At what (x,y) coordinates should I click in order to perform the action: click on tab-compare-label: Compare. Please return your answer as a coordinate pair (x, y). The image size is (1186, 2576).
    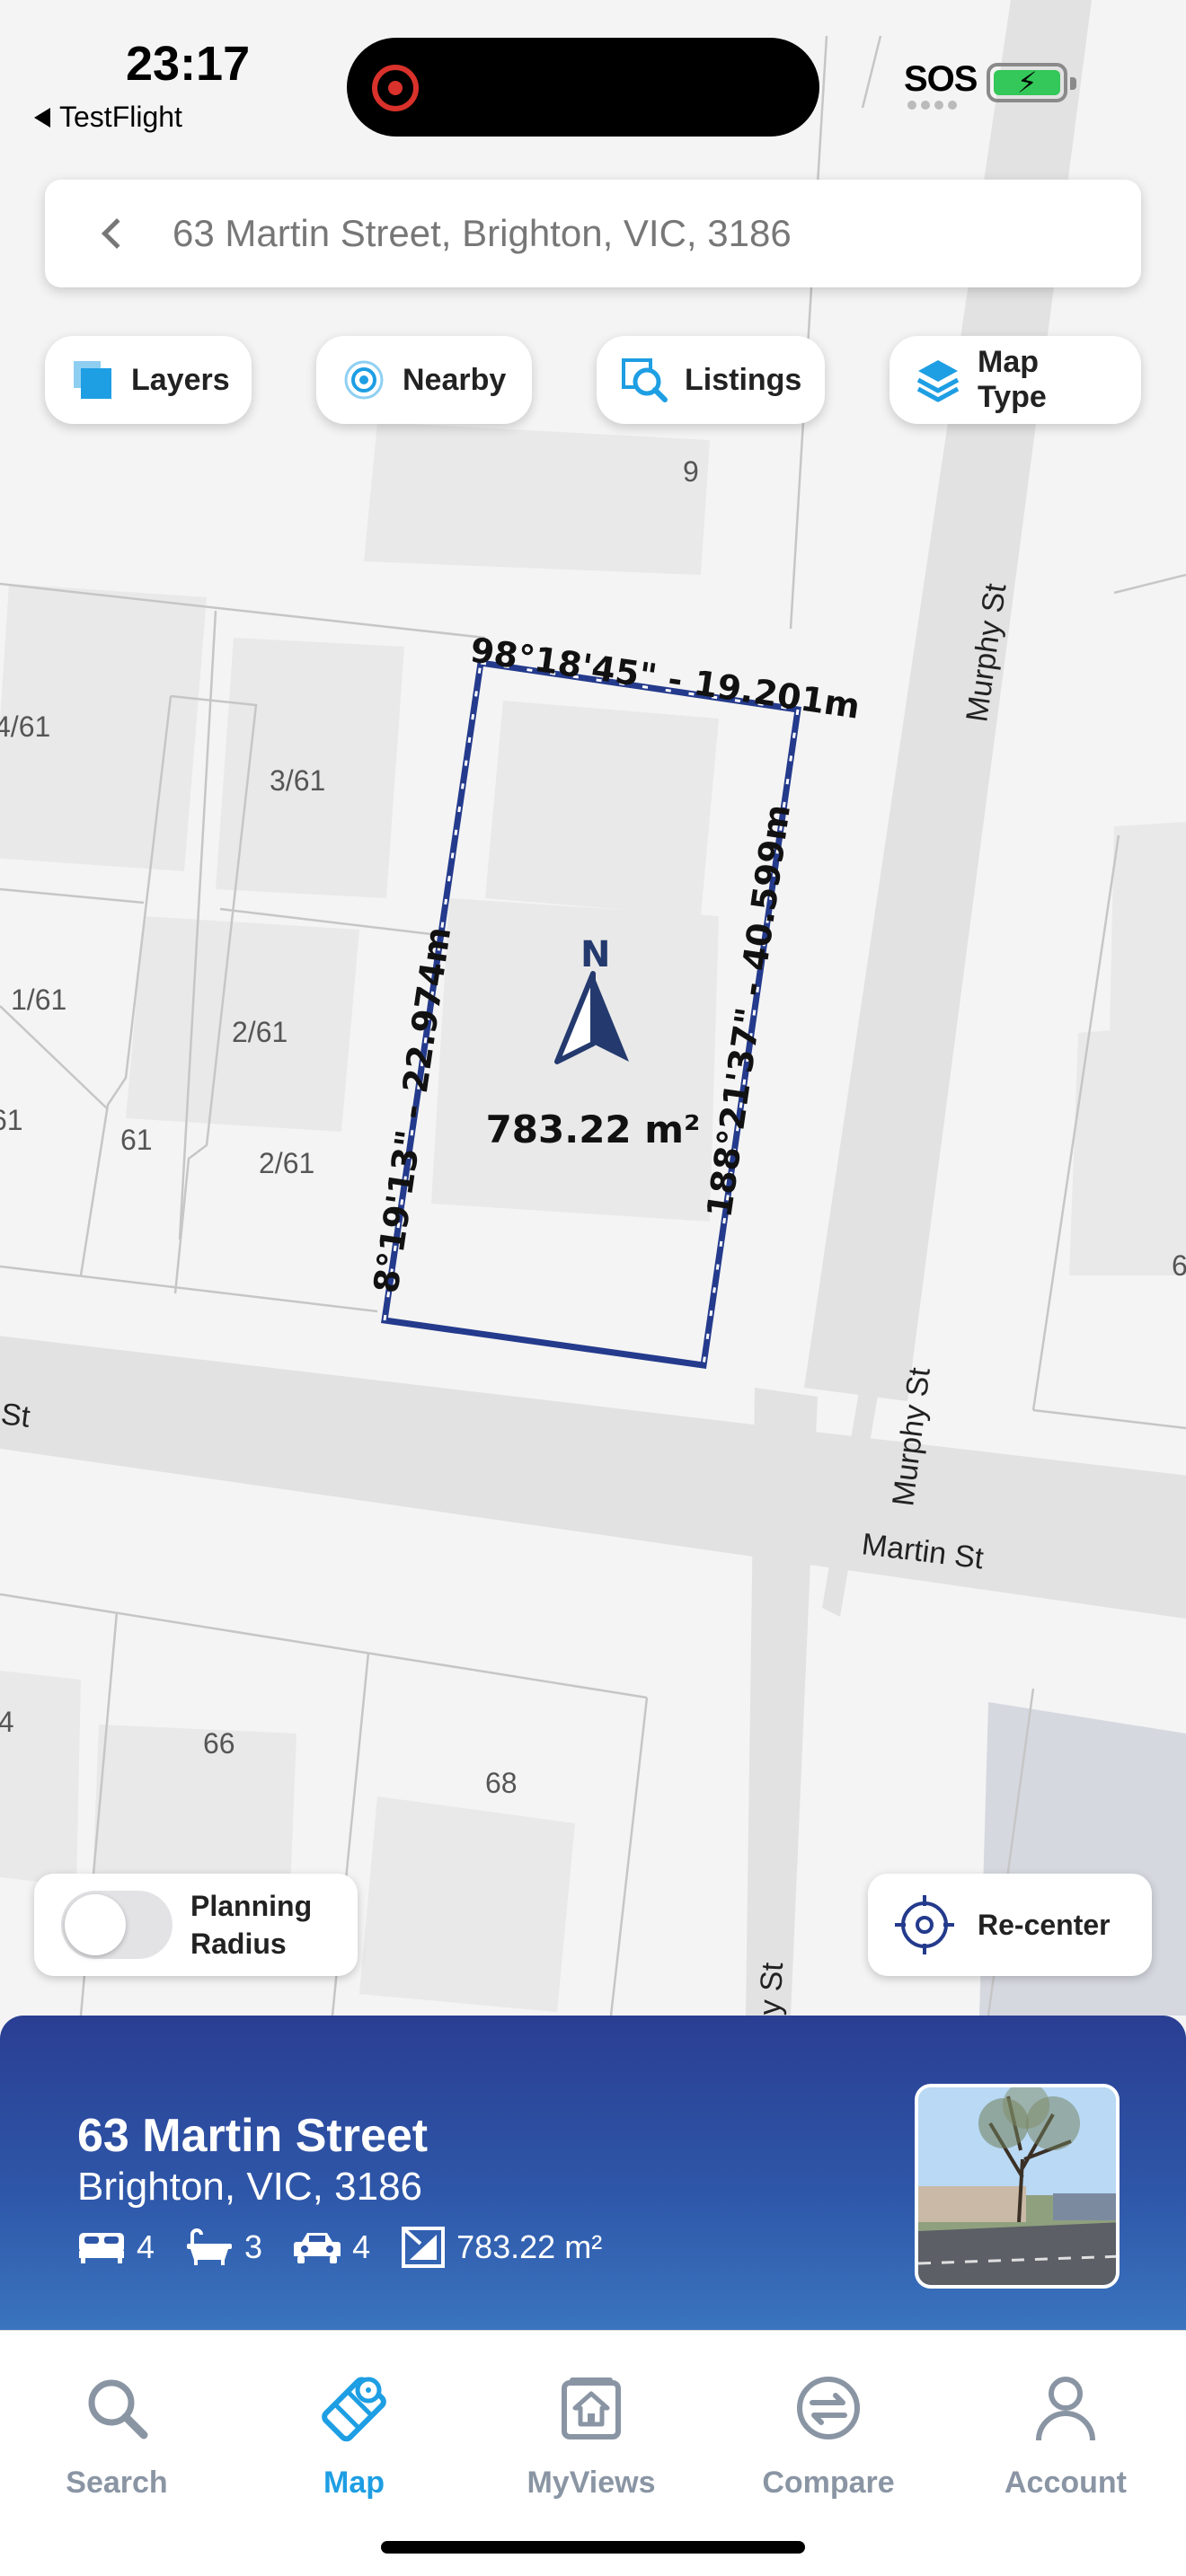
    Looking at the image, I should click on (828, 2483).